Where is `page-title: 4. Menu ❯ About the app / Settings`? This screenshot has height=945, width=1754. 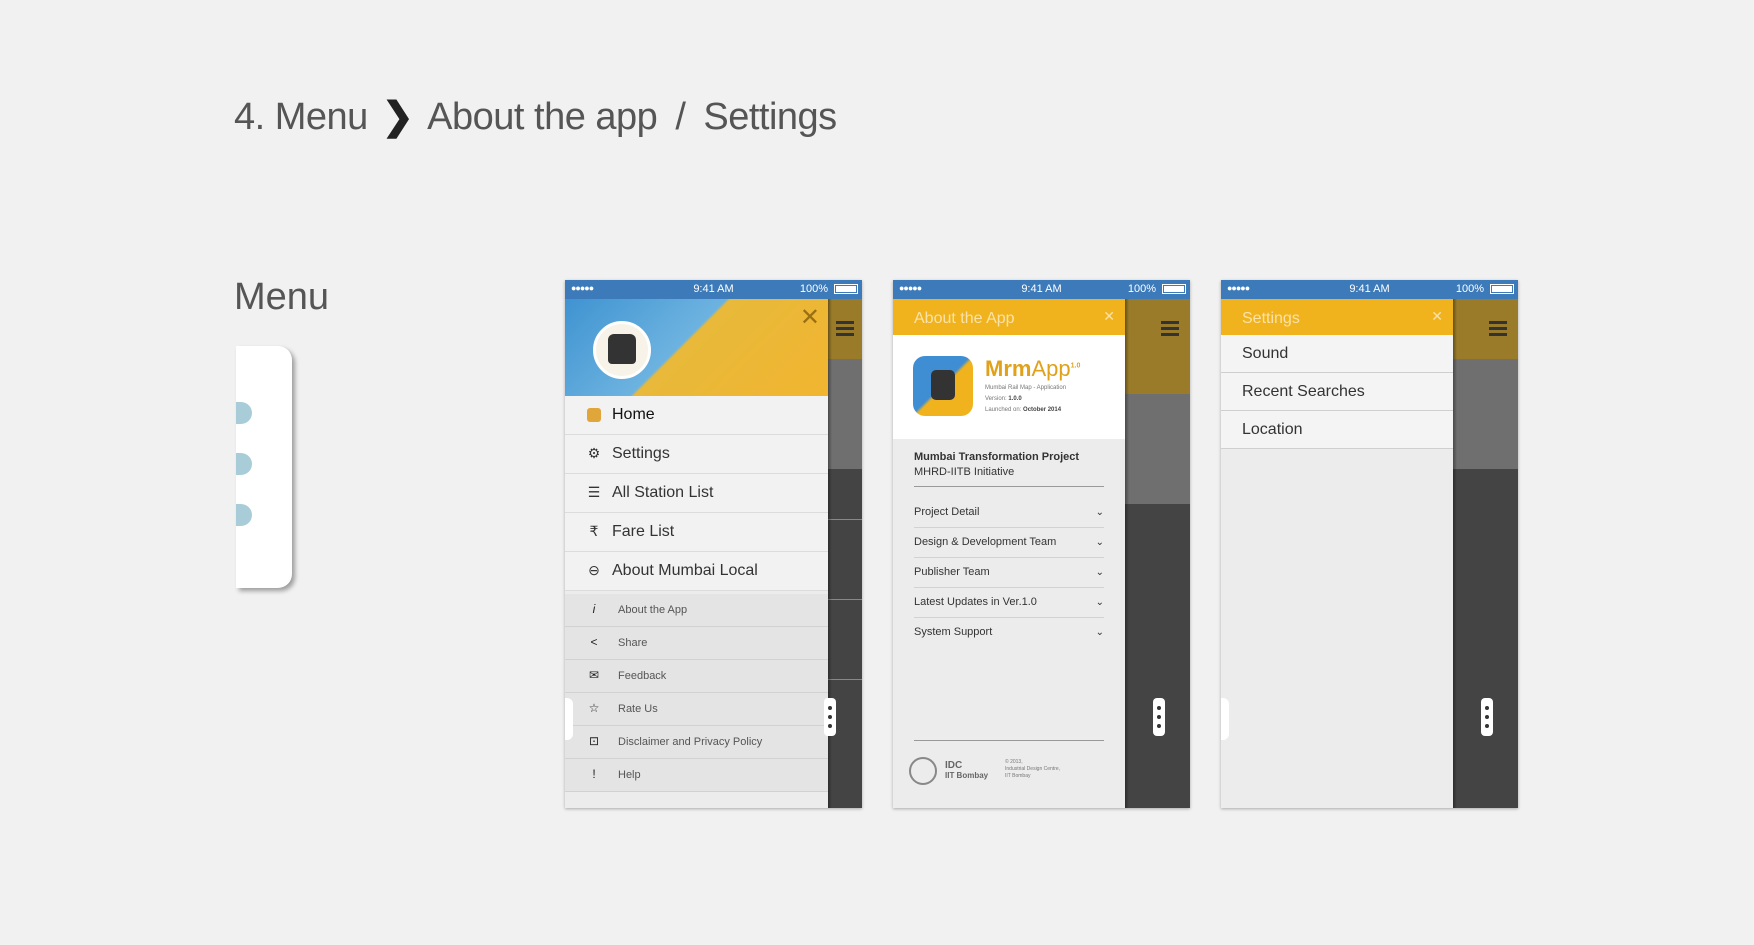 page-title: 4. Menu ❯ About the app / Settings is located at coordinates (535, 116).